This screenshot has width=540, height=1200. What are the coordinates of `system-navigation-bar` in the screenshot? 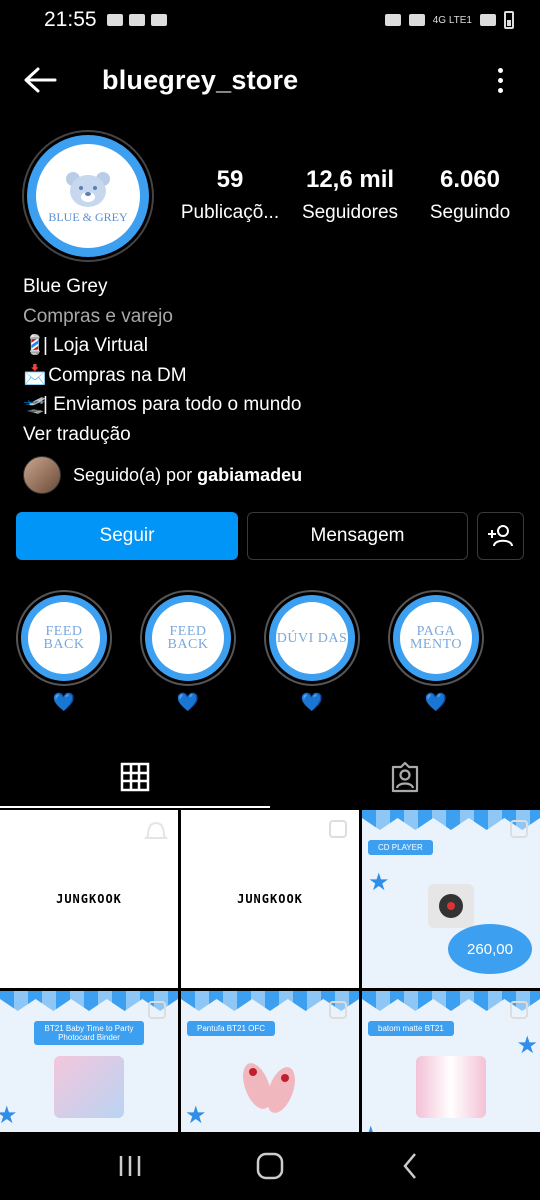 It's located at (270, 1166).